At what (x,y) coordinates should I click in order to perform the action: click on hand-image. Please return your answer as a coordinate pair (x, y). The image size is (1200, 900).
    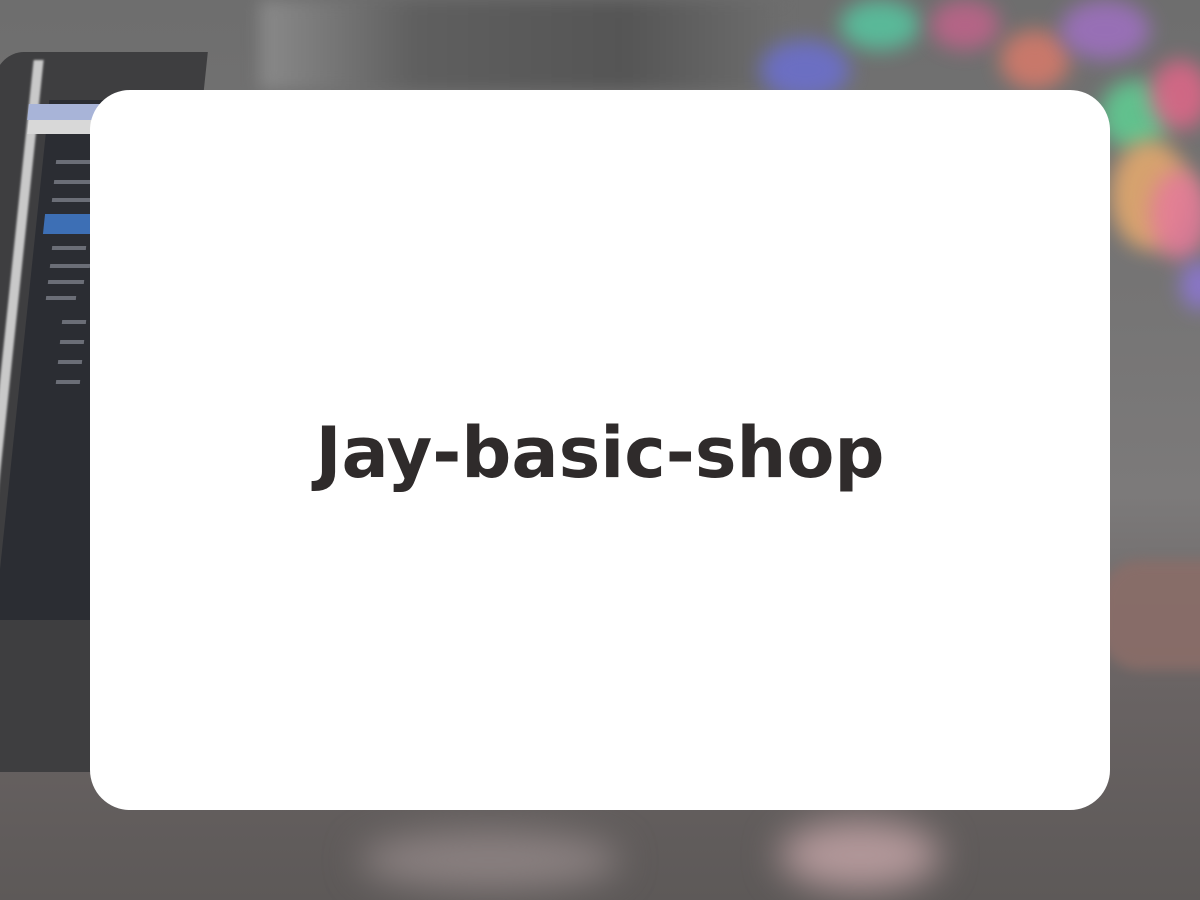
    Looking at the image, I should click on (1150, 615).